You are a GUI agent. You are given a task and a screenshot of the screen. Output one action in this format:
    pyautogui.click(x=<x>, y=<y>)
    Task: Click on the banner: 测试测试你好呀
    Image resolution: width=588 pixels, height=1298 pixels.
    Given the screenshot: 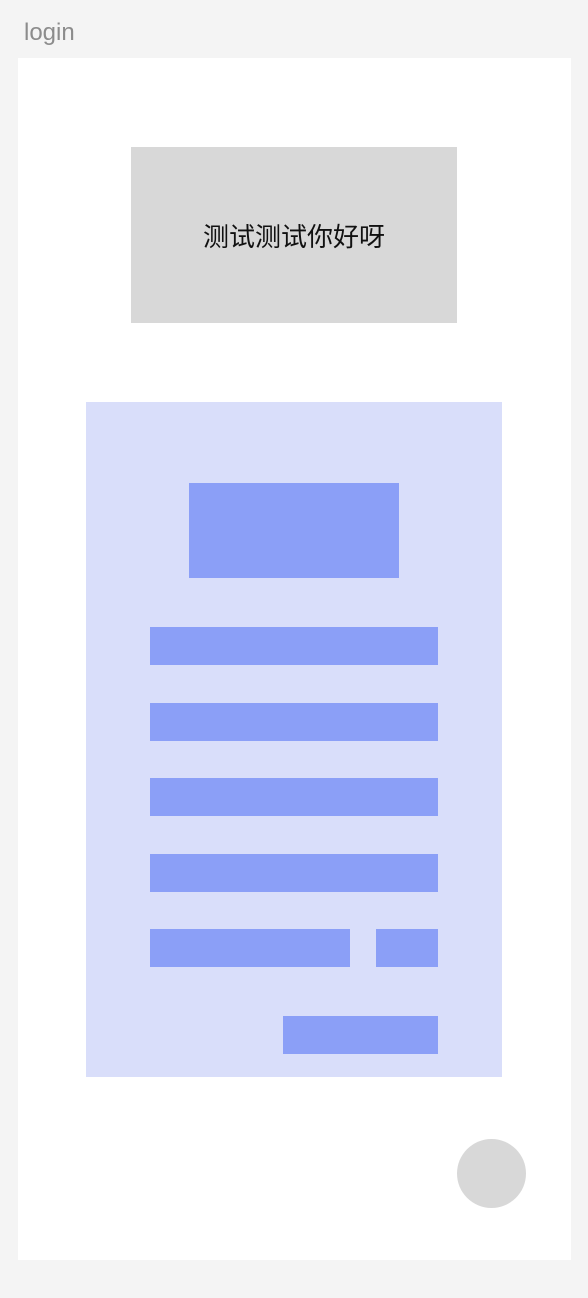 What is the action you would take?
    pyautogui.click(x=294, y=235)
    